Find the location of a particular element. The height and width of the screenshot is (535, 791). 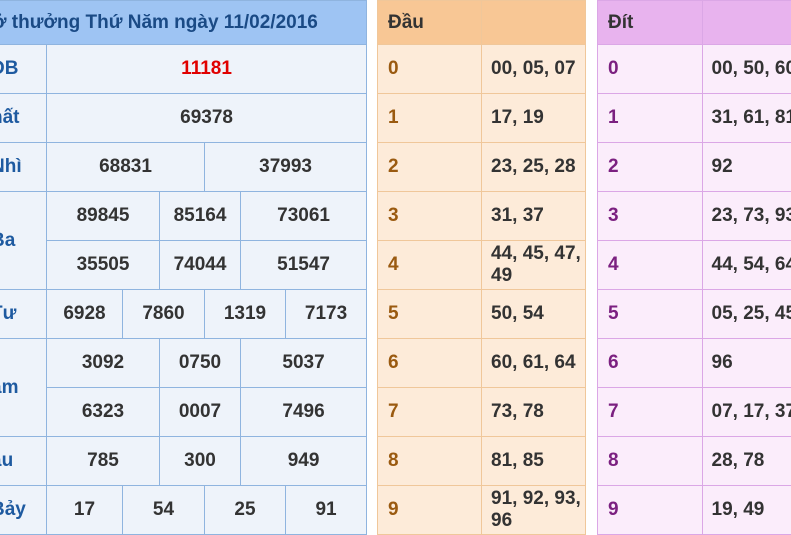

dit-row: 8 28, 78 is located at coordinates (694, 461).